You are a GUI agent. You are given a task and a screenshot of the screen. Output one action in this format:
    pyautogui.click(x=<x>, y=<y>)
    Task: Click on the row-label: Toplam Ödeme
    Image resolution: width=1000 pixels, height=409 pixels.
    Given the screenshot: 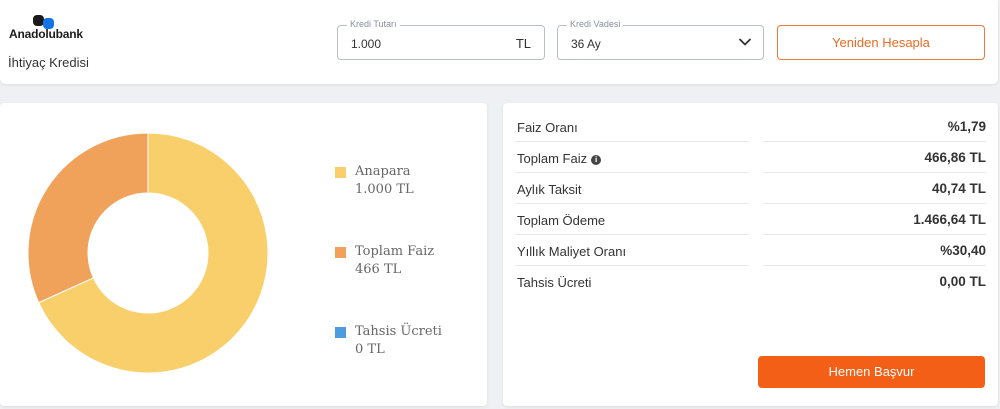 What is the action you would take?
    pyautogui.click(x=561, y=220)
    